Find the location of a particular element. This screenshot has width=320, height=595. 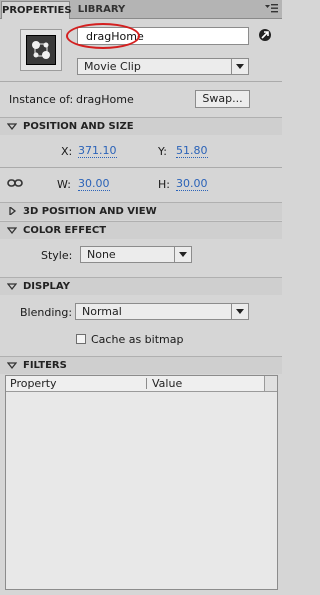

blending-value: Normal is located at coordinates (102, 311).